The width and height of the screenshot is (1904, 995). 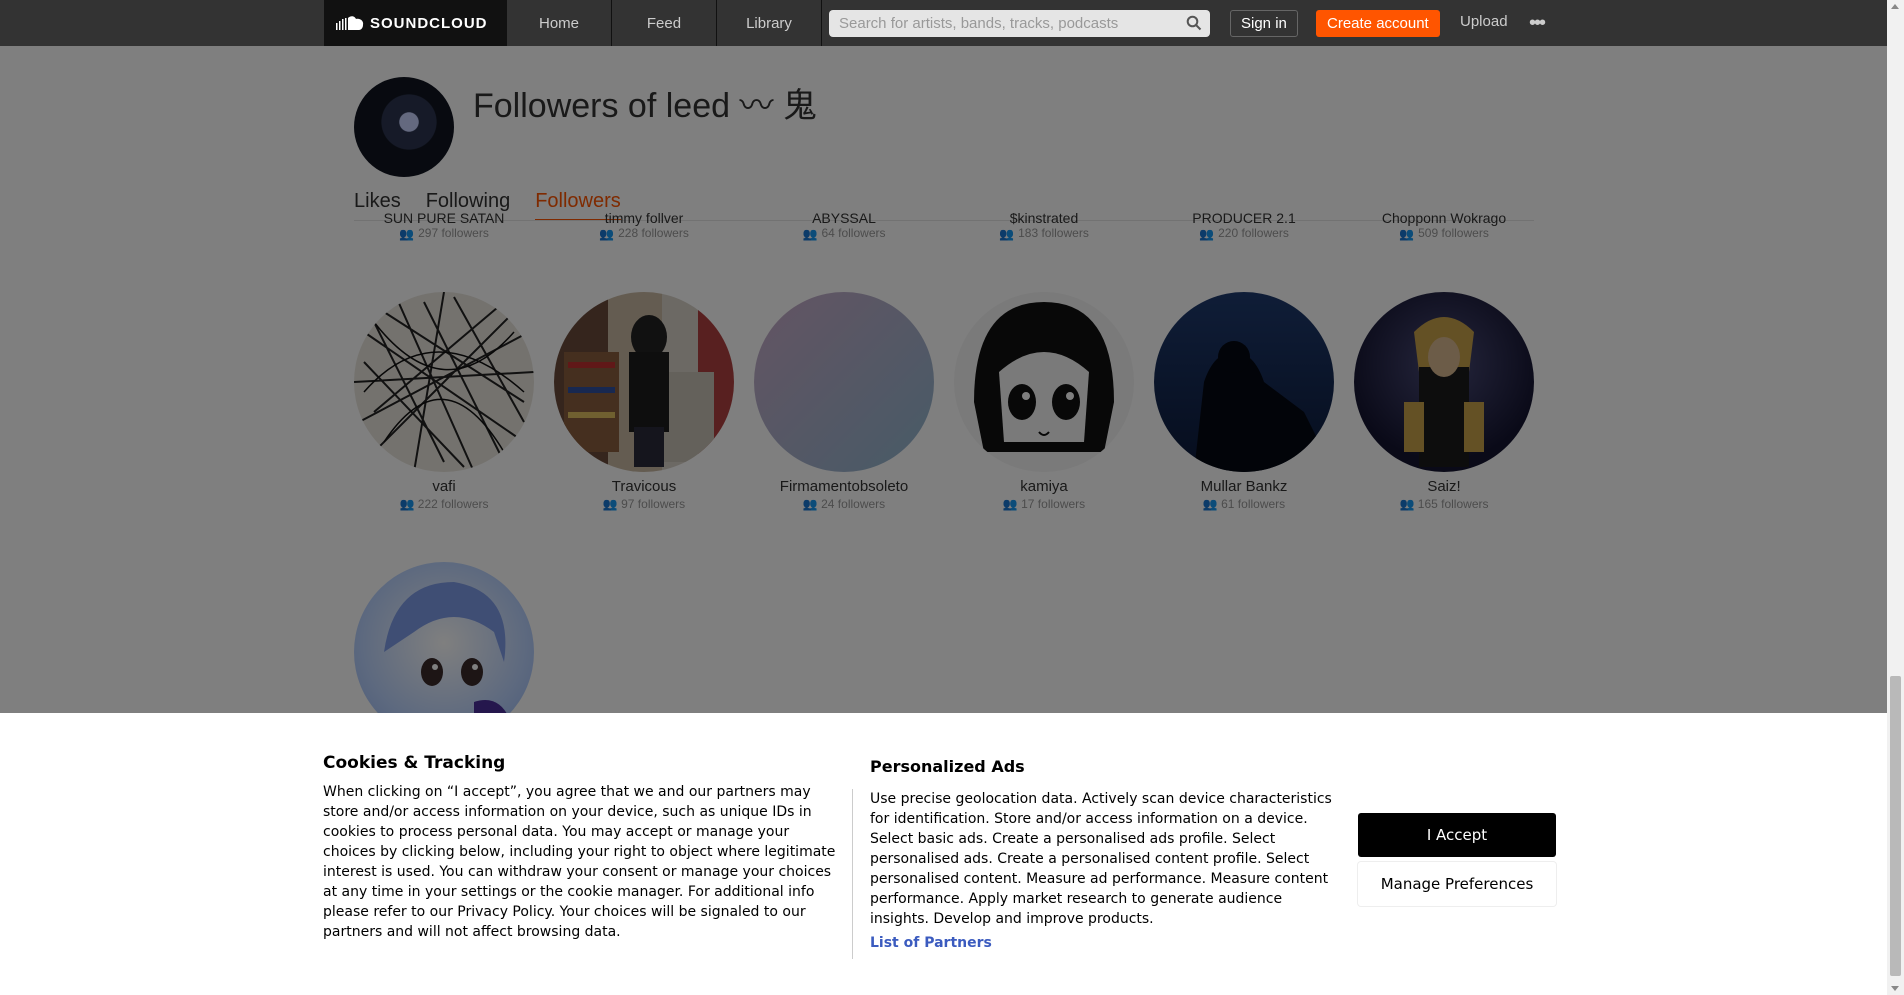 I want to click on manage-preferences-button: Manage Preferences, so click(x=1457, y=884).